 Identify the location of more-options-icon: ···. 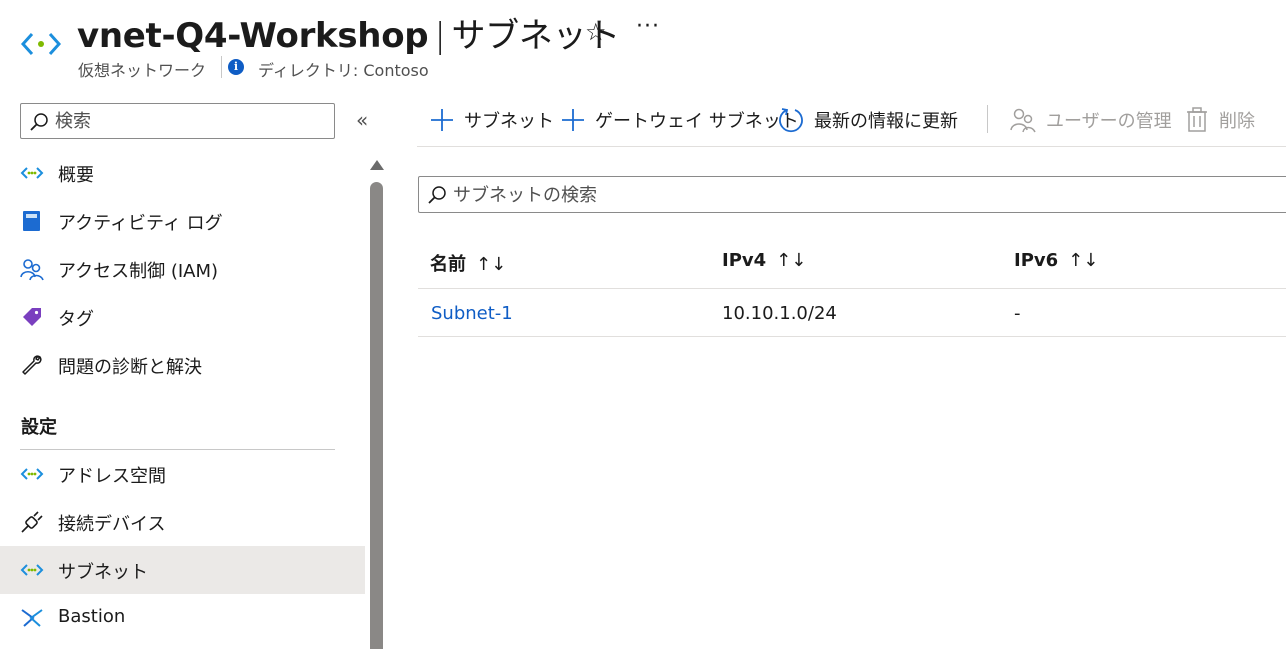
(648, 26).